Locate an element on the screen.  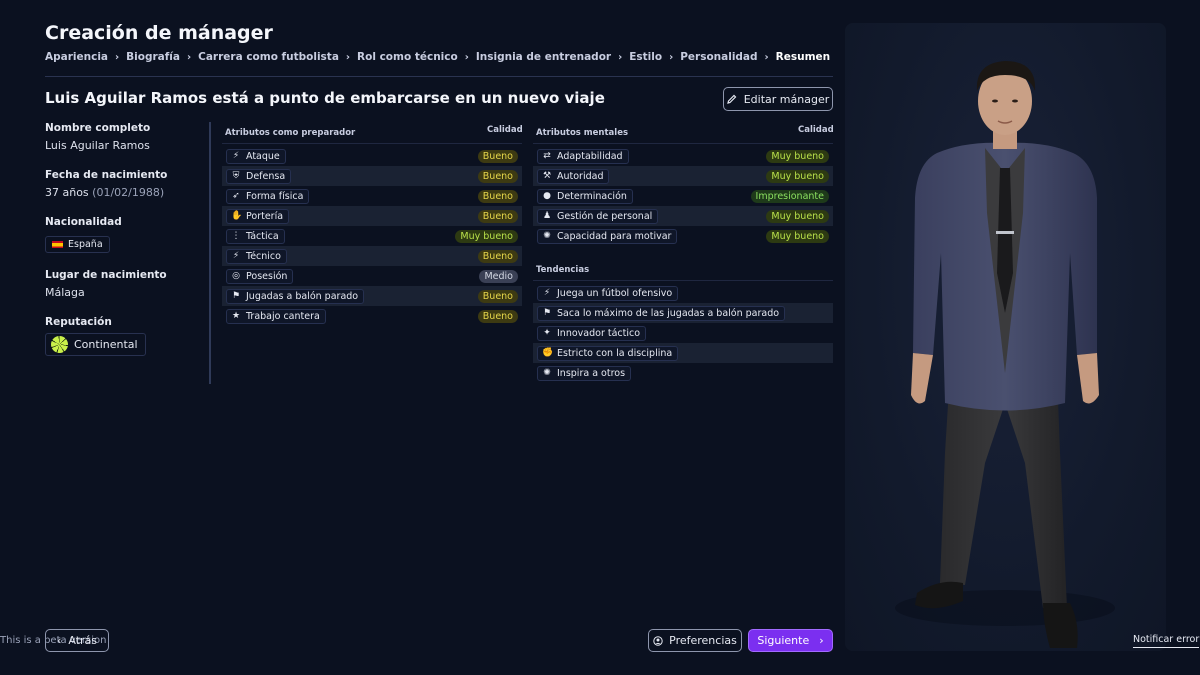
attribute-row: ➶ Forma física Bueno is located at coordinates (372, 196).